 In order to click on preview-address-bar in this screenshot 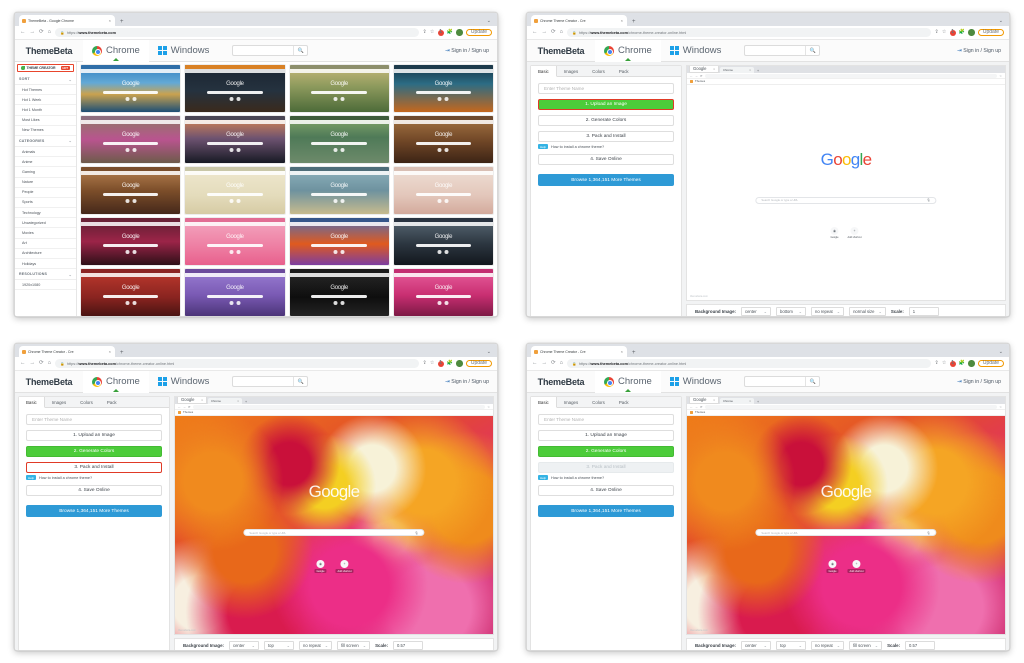, I will do `click(851, 75)`.